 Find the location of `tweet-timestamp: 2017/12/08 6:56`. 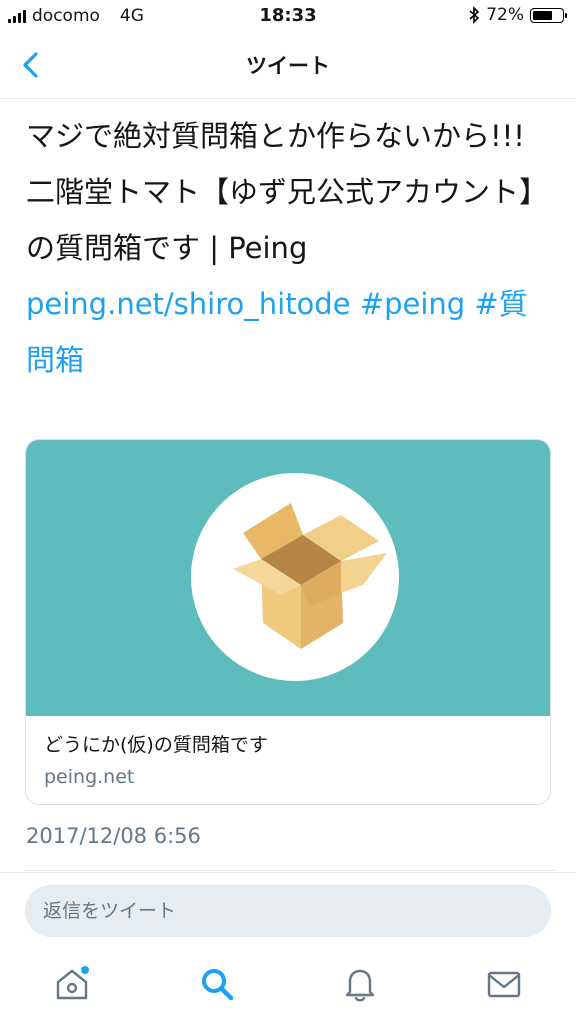

tweet-timestamp: 2017/12/08 6:56 is located at coordinates (113, 836).